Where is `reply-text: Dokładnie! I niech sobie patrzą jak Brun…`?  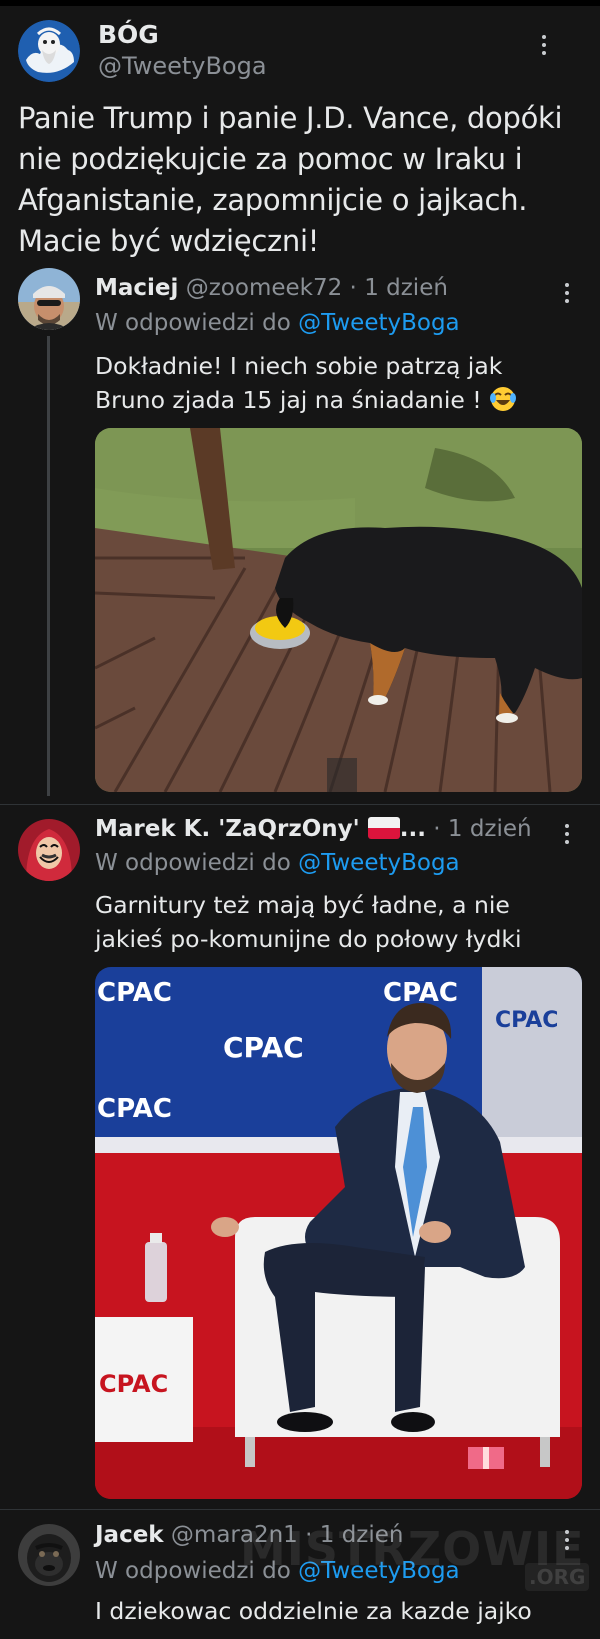
reply-text: Dokładnie! I niech sobie patrzą jak Brun… is located at coordinates (315, 383).